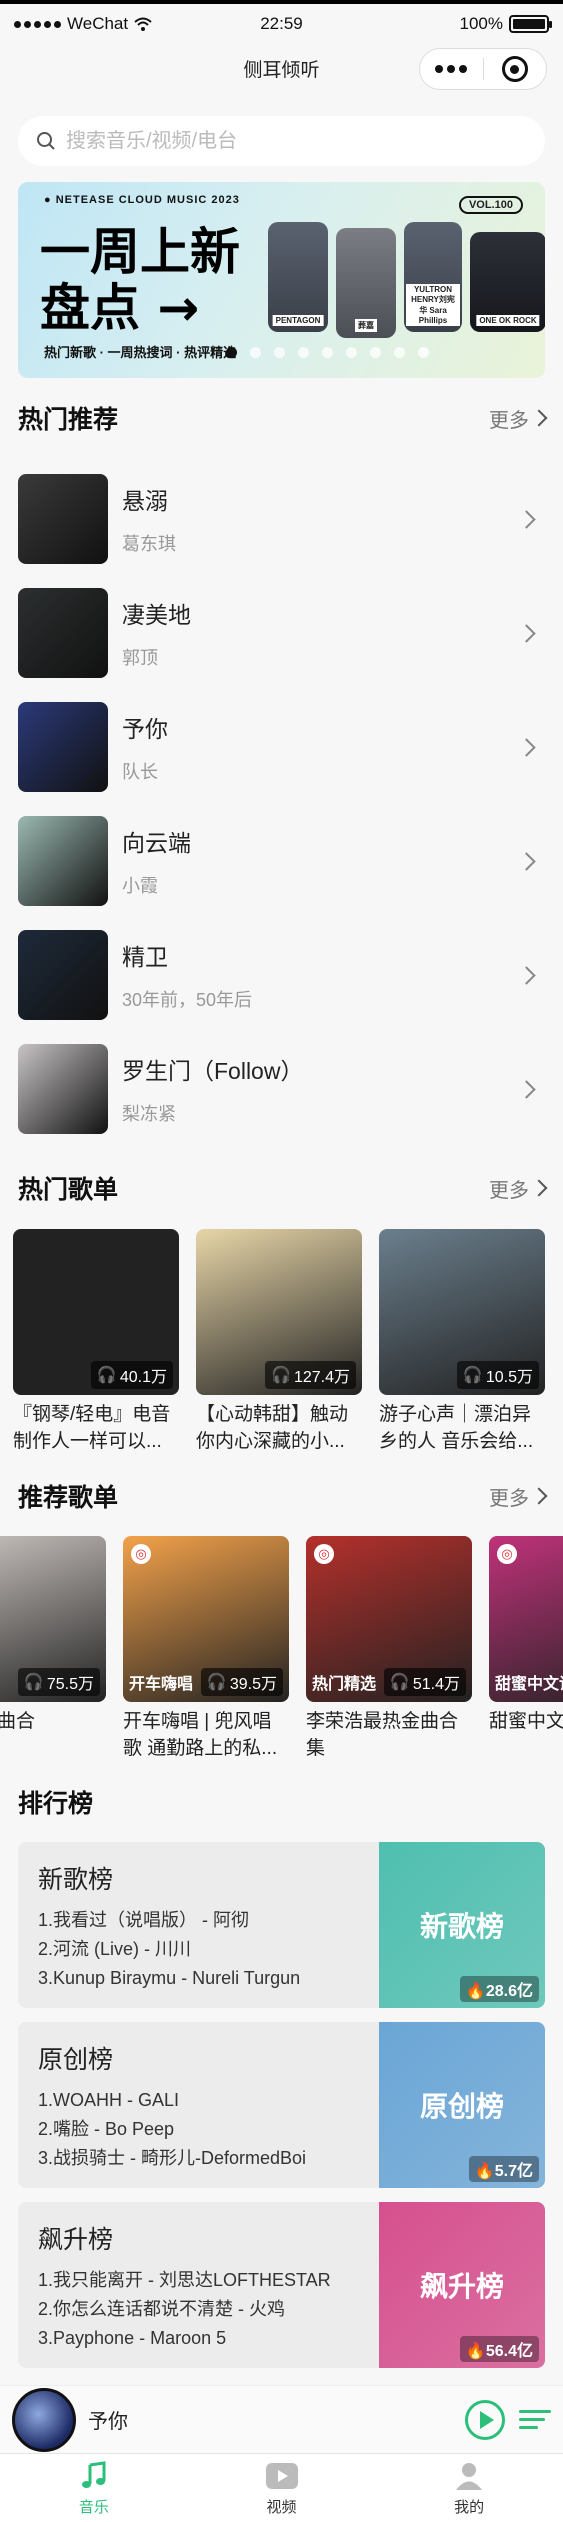 Image resolution: width=563 pixels, height=2522 pixels. I want to click on song-title: 凄美地, so click(156, 615).